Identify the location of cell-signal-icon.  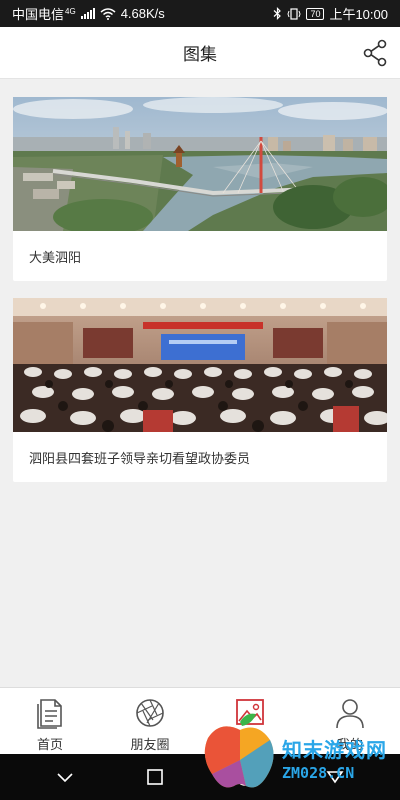
(87, 13).